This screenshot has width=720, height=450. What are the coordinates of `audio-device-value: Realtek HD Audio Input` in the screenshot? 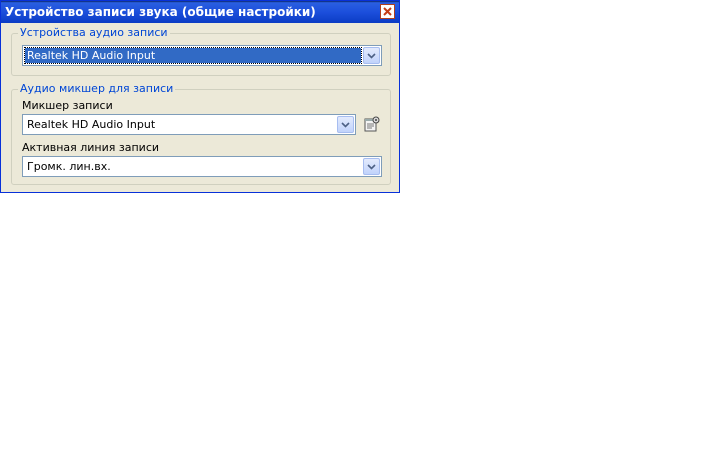 It's located at (193, 55).